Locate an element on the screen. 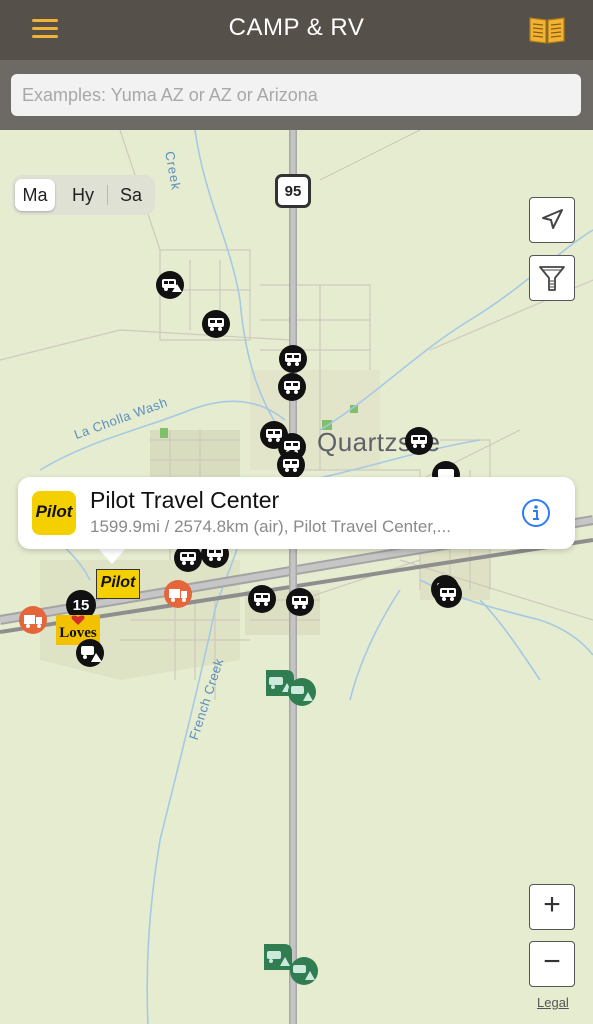 Image resolution: width=593 pixels, height=1024 pixels. zoom-out-button: − is located at coordinates (552, 964).